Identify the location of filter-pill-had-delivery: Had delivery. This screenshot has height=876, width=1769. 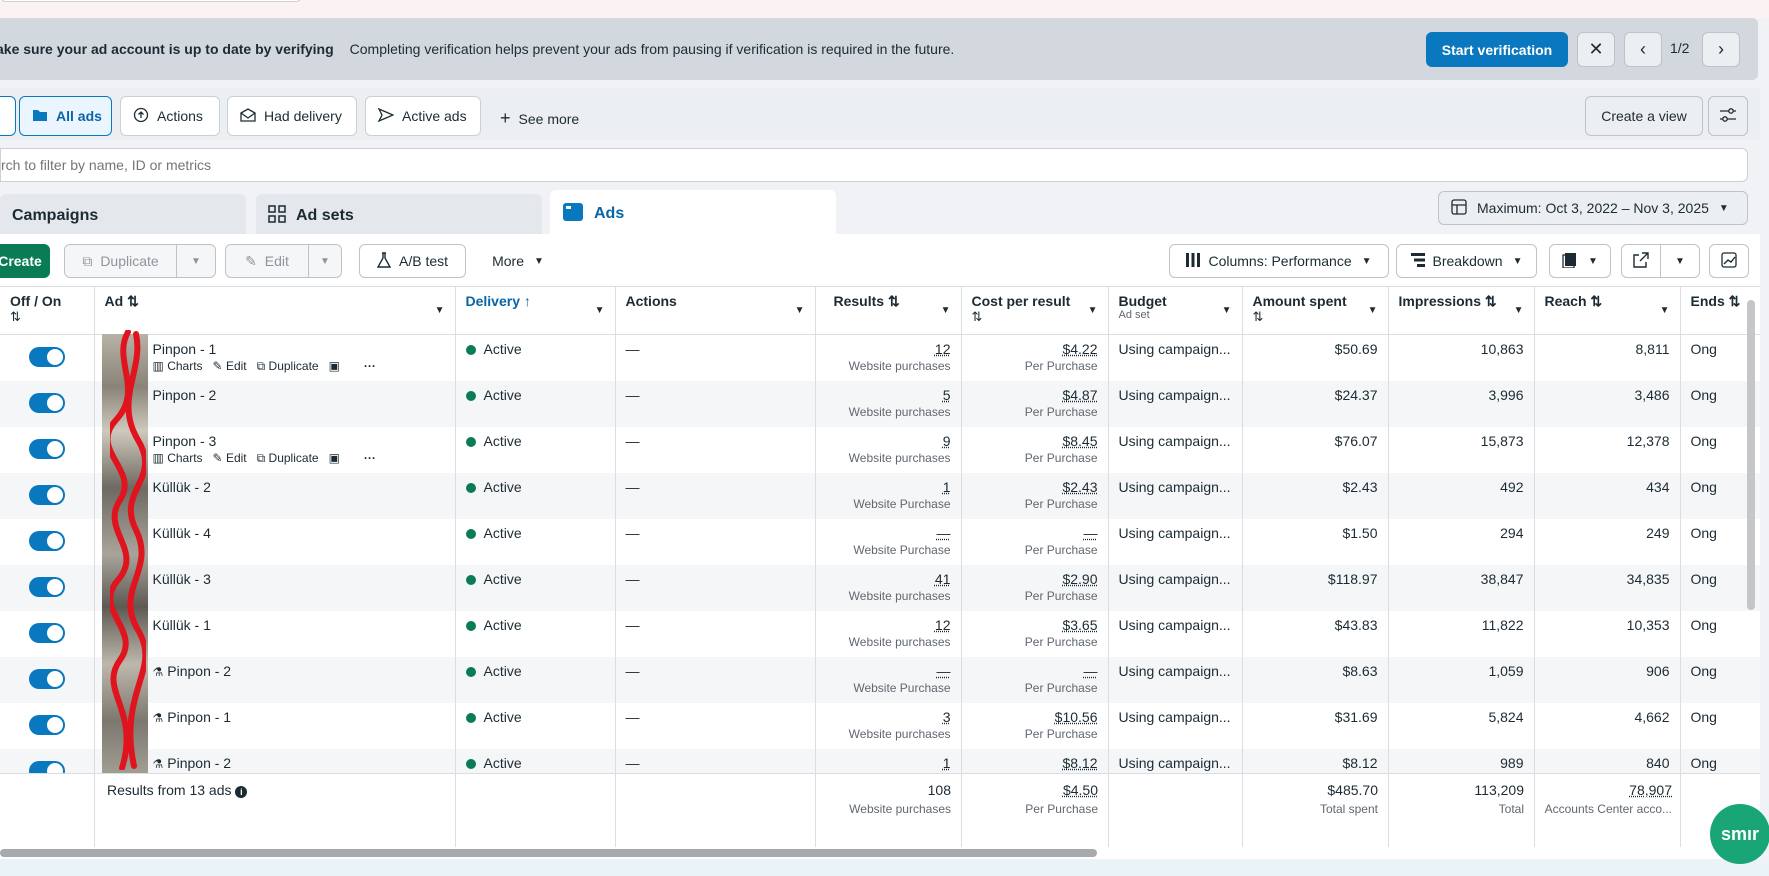
(292, 116).